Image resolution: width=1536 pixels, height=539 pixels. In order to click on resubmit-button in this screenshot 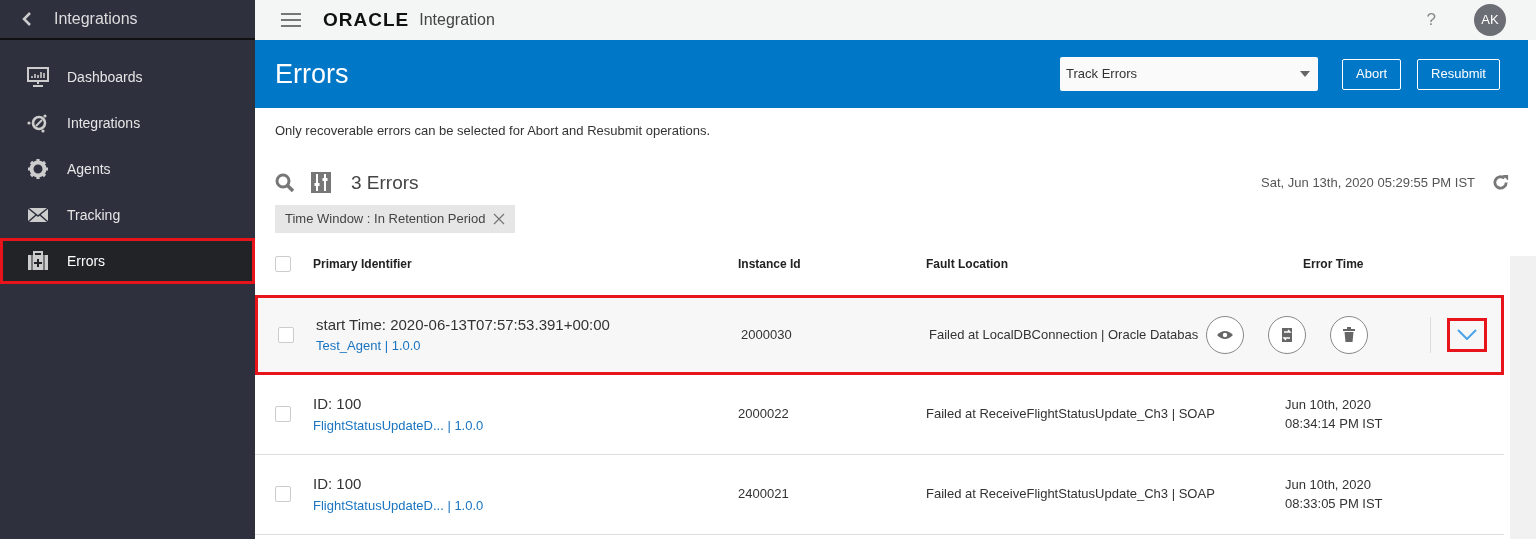, I will do `click(1287, 334)`.